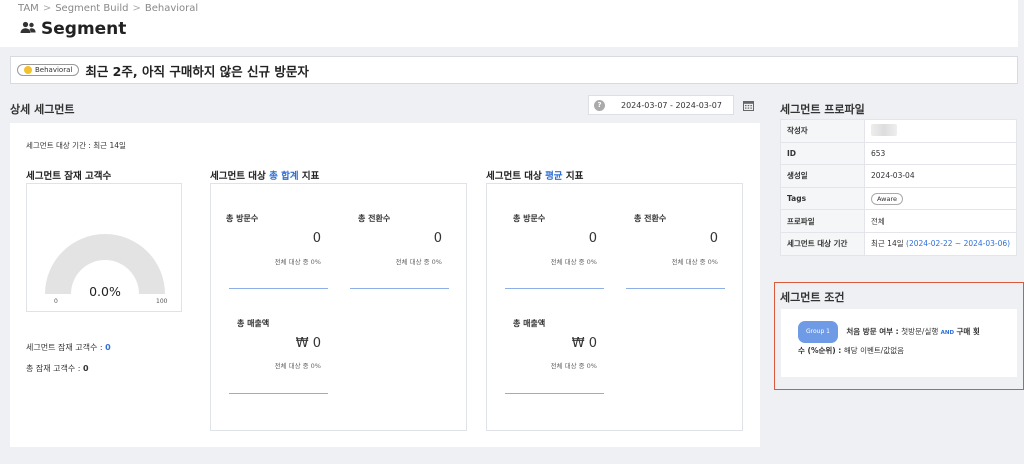 This screenshot has height=464, width=1024. Describe the element at coordinates (592, 238) in the screenshot. I see `avg-visits-value: 0` at that location.